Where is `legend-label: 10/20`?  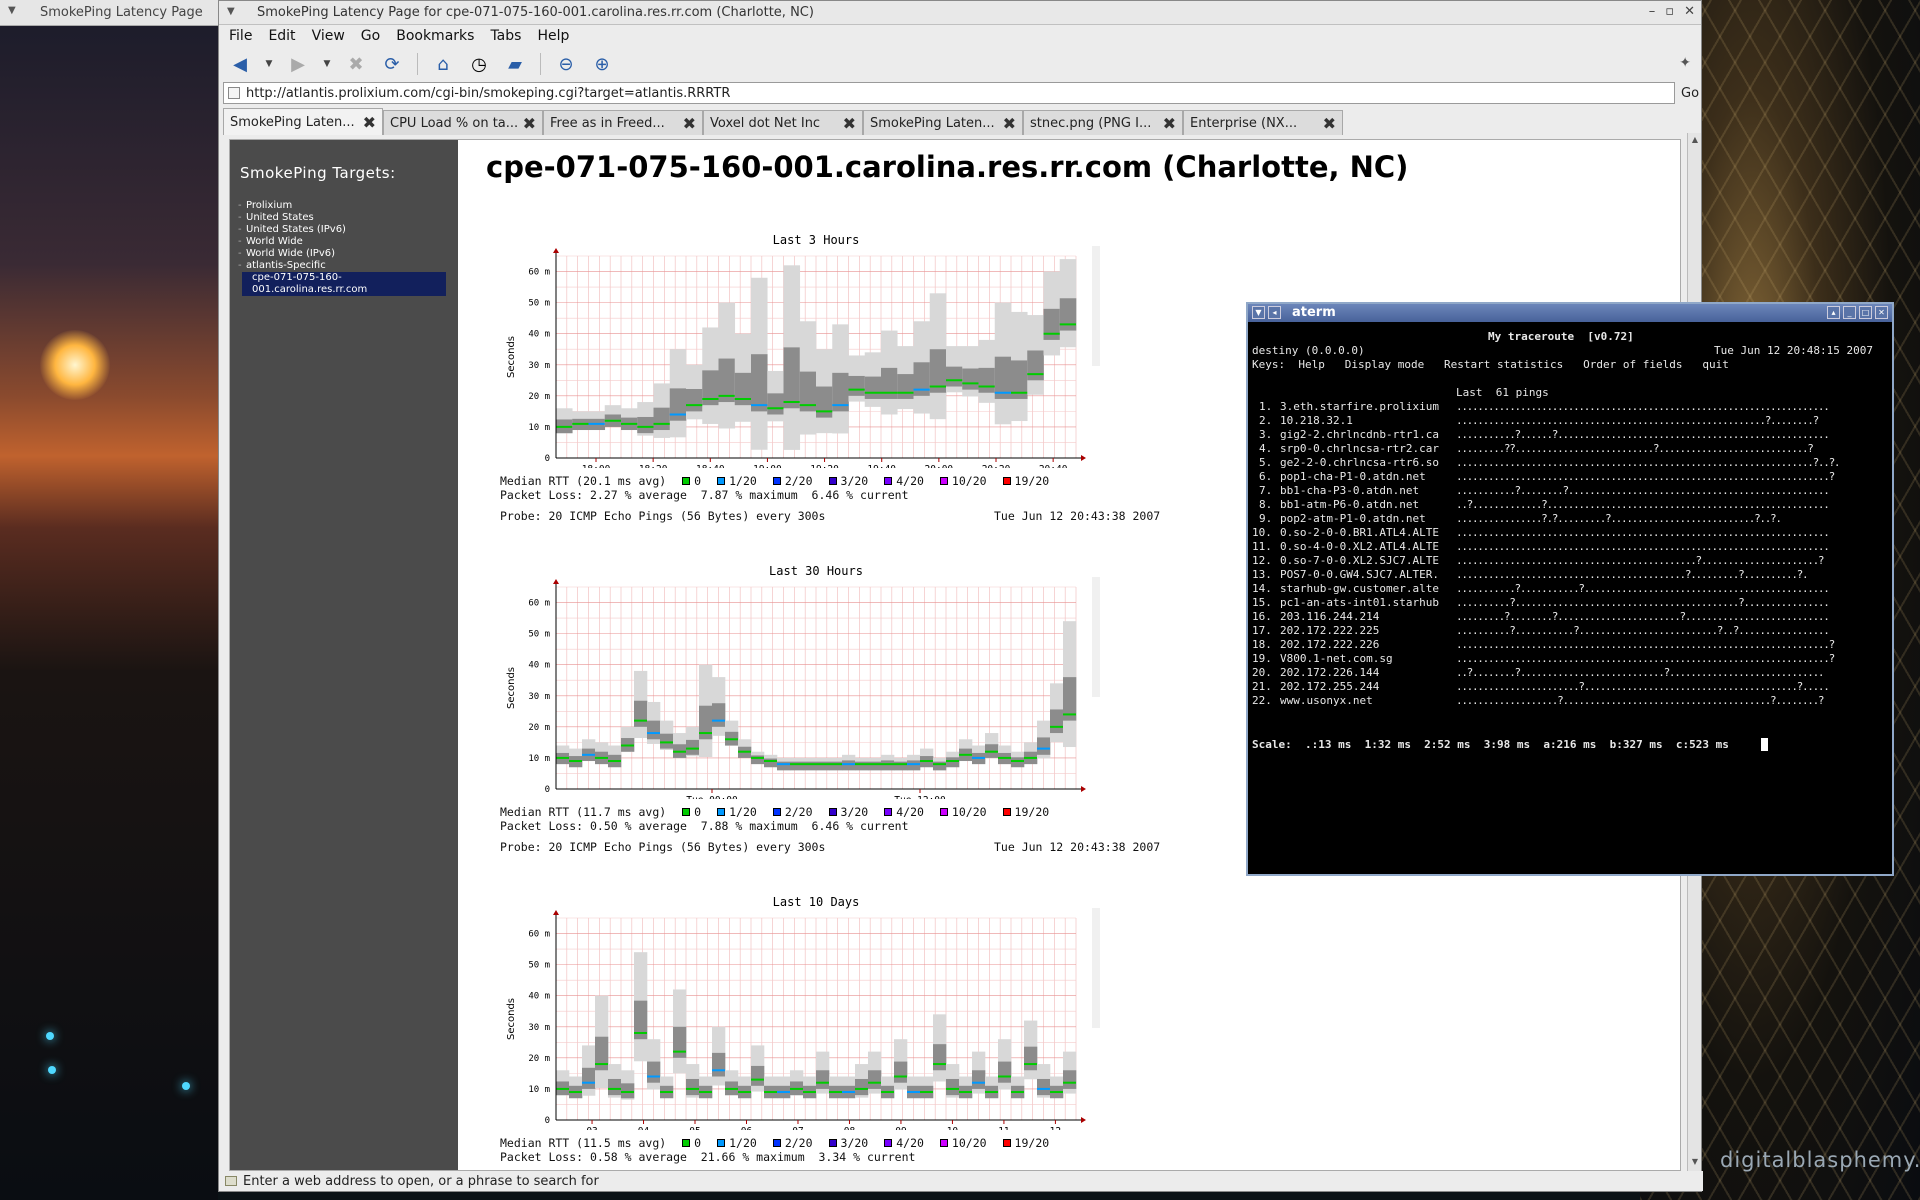 legend-label: 10/20 is located at coordinates (969, 1143).